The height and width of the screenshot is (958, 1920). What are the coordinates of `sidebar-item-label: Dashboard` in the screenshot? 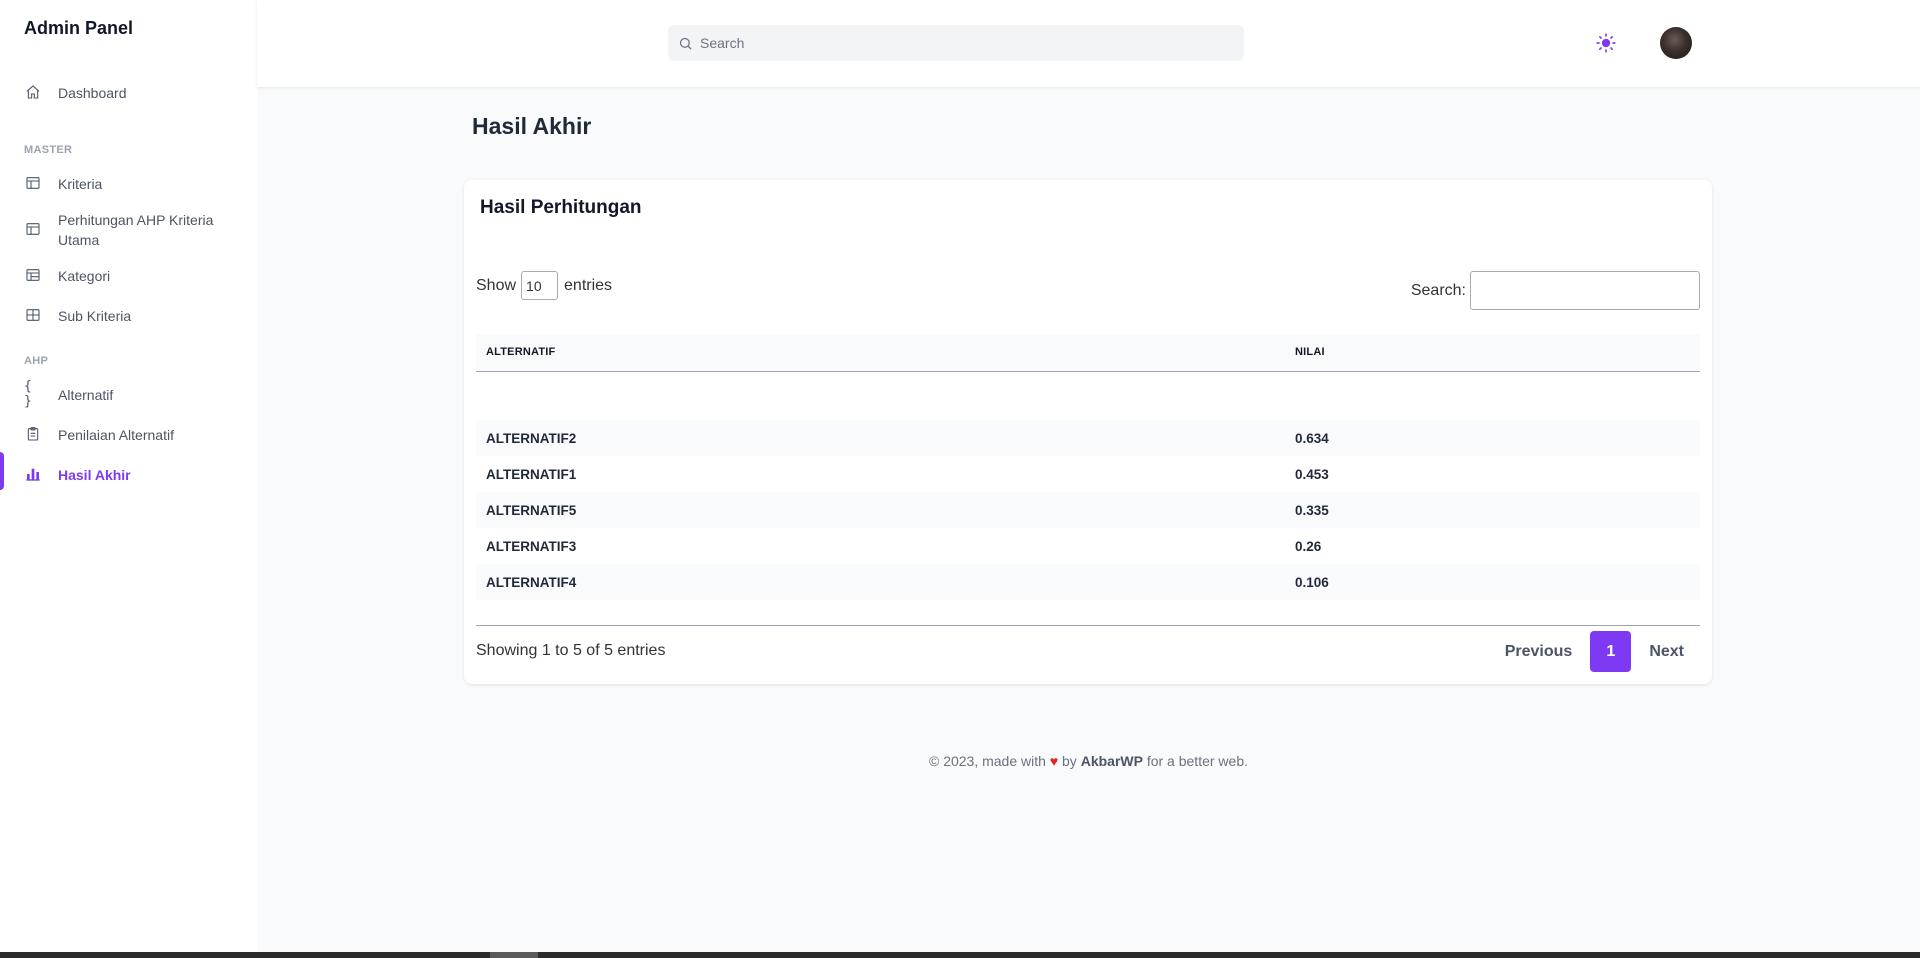 It's located at (92, 93).